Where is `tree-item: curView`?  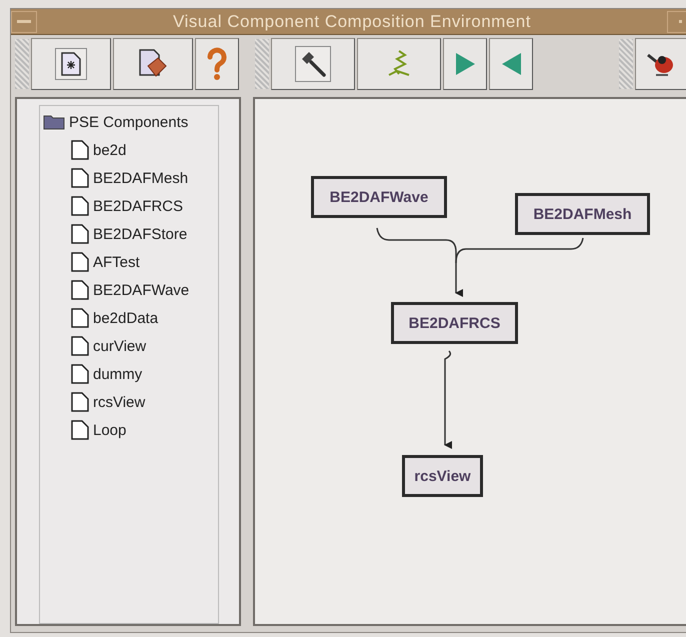
tree-item: curView is located at coordinates (130, 346).